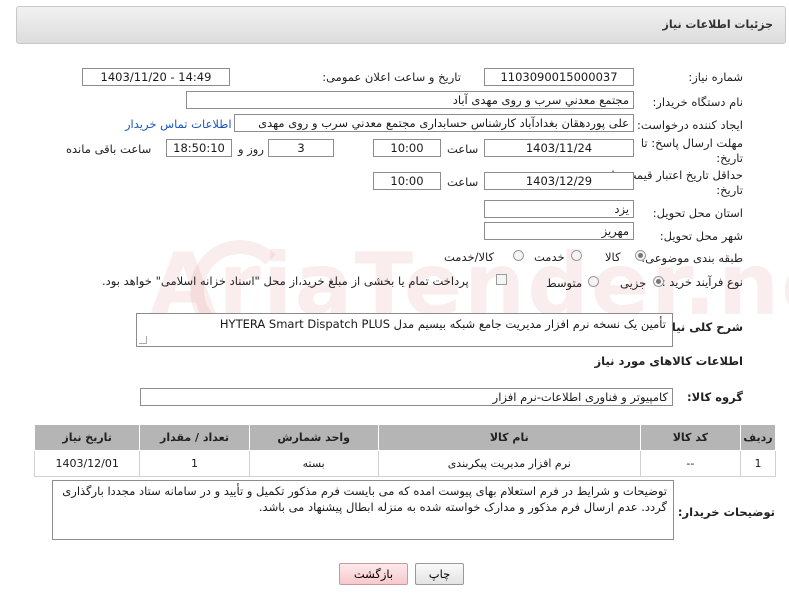  Describe the element at coordinates (729, 190) in the screenshot. I see `price-validity-label-date: تاریخ:` at that location.